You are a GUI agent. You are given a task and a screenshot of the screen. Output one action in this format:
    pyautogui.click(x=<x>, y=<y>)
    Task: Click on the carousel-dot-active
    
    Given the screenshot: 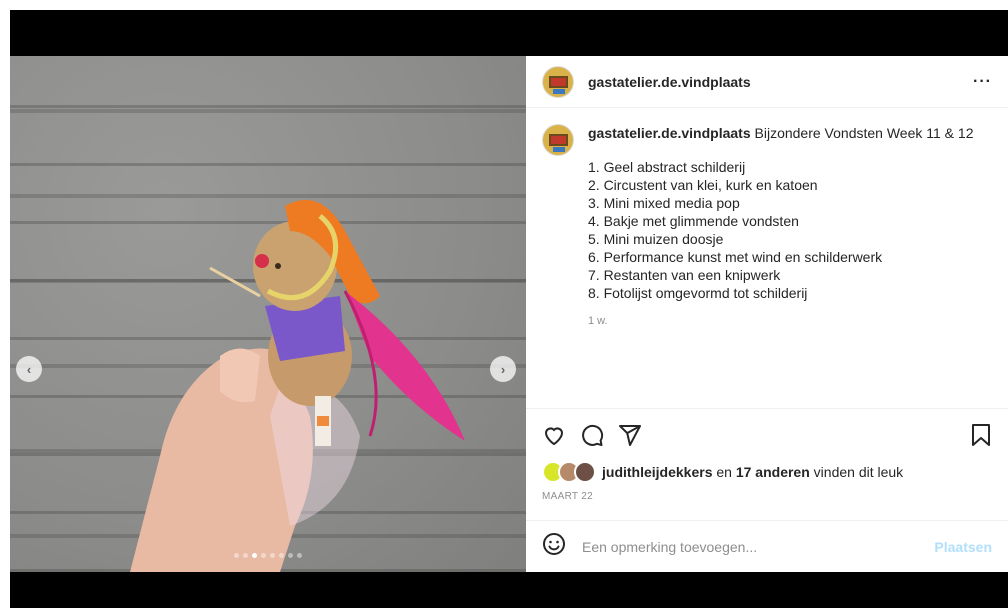 What is the action you would take?
    pyautogui.click(x=254, y=555)
    